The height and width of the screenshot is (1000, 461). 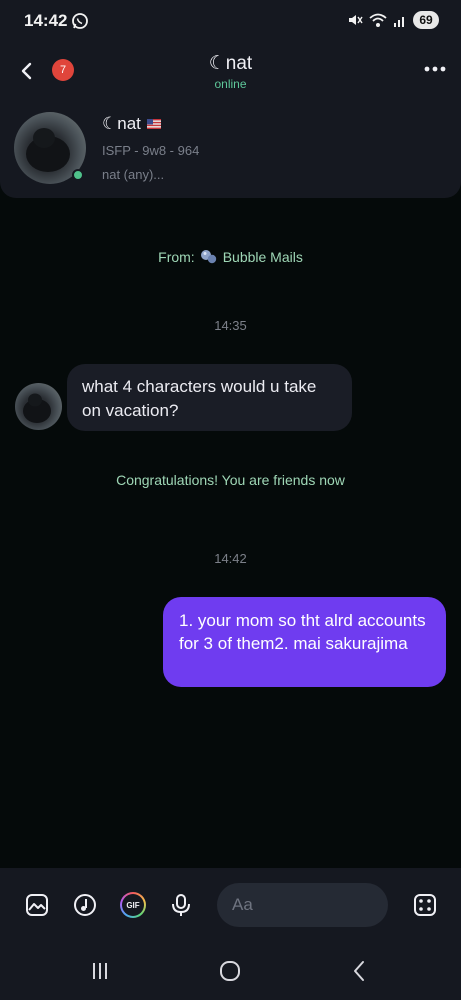 I want to click on home-icon, so click(x=230, y=971).